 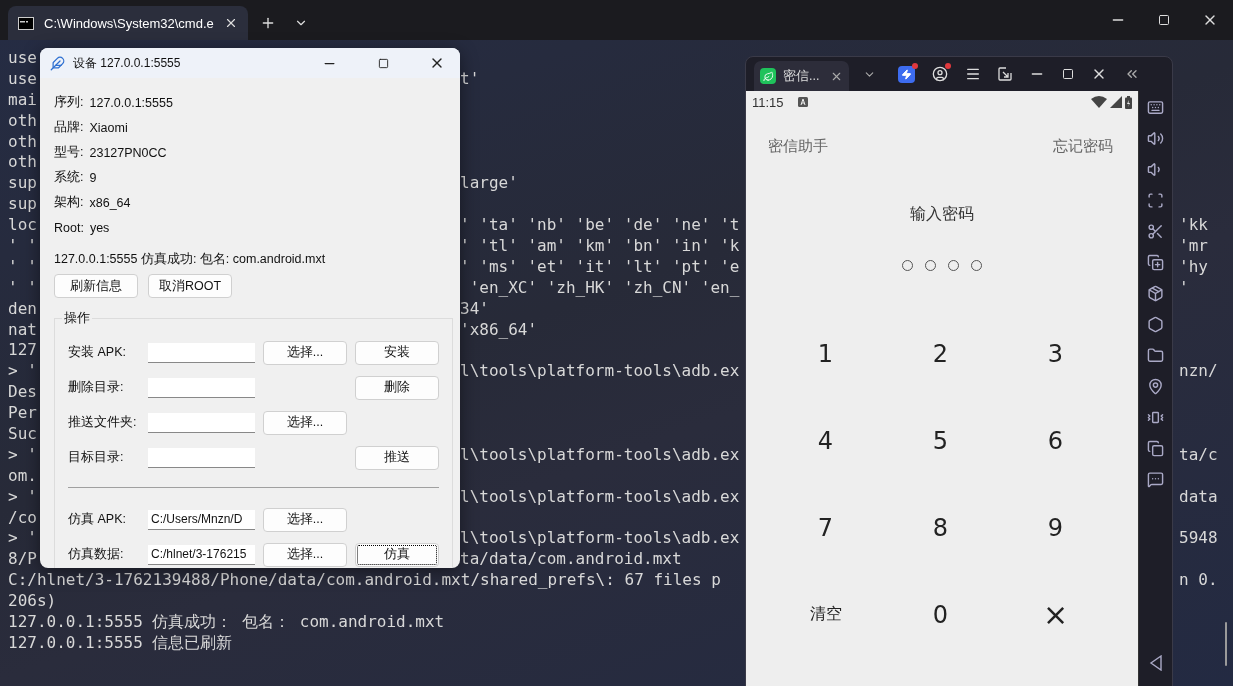 I want to click on info-label: 架构:, so click(x=69, y=202).